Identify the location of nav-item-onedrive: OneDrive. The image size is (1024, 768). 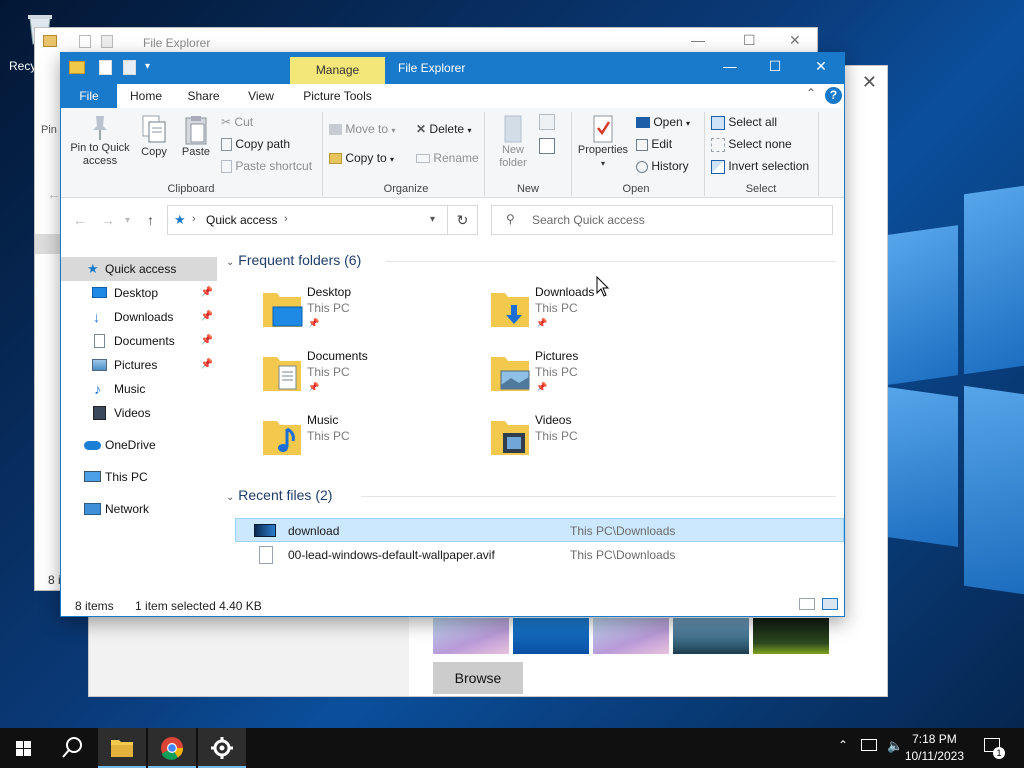
(139, 445).